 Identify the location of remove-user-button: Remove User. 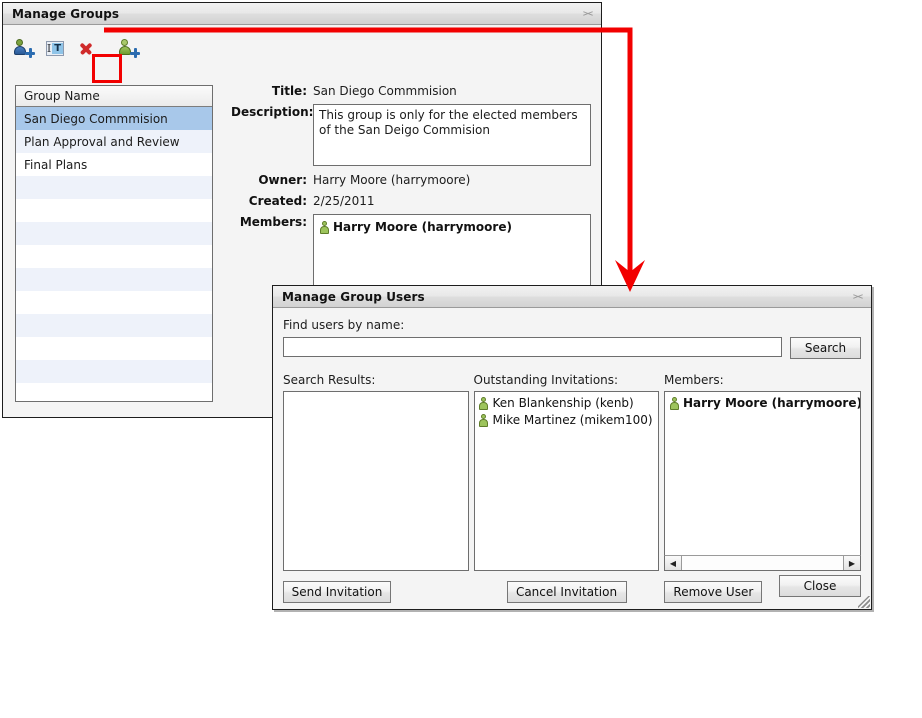
(713, 592).